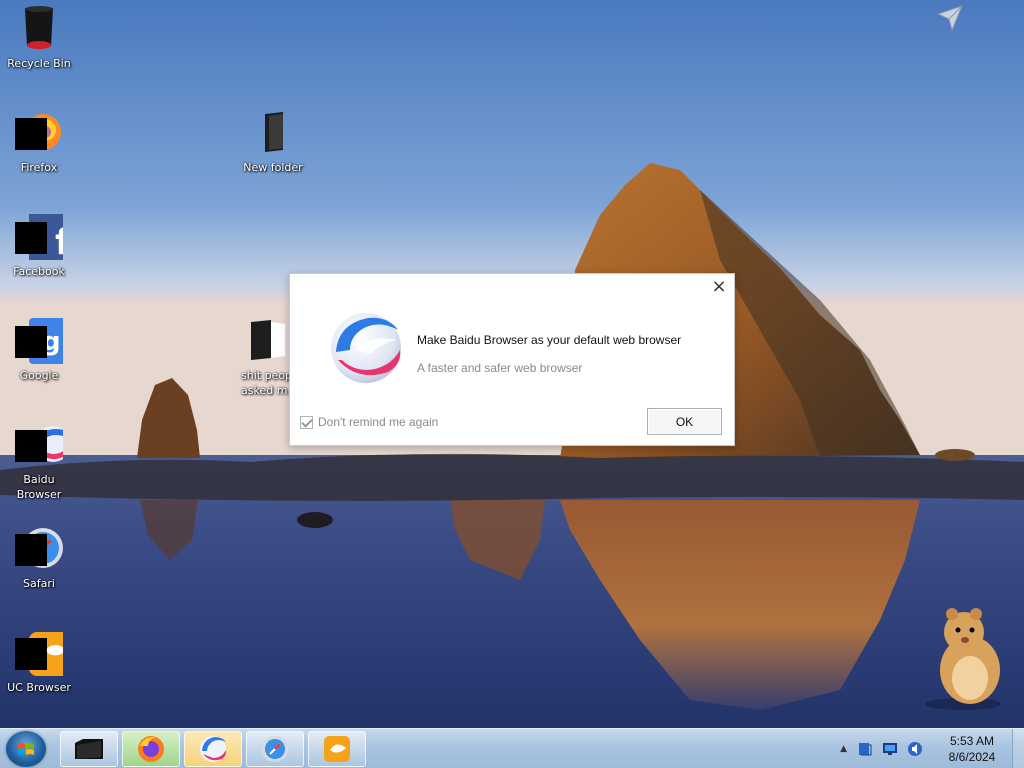  I want to click on desktop-icon-new-folder: New folder, so click(273, 141).